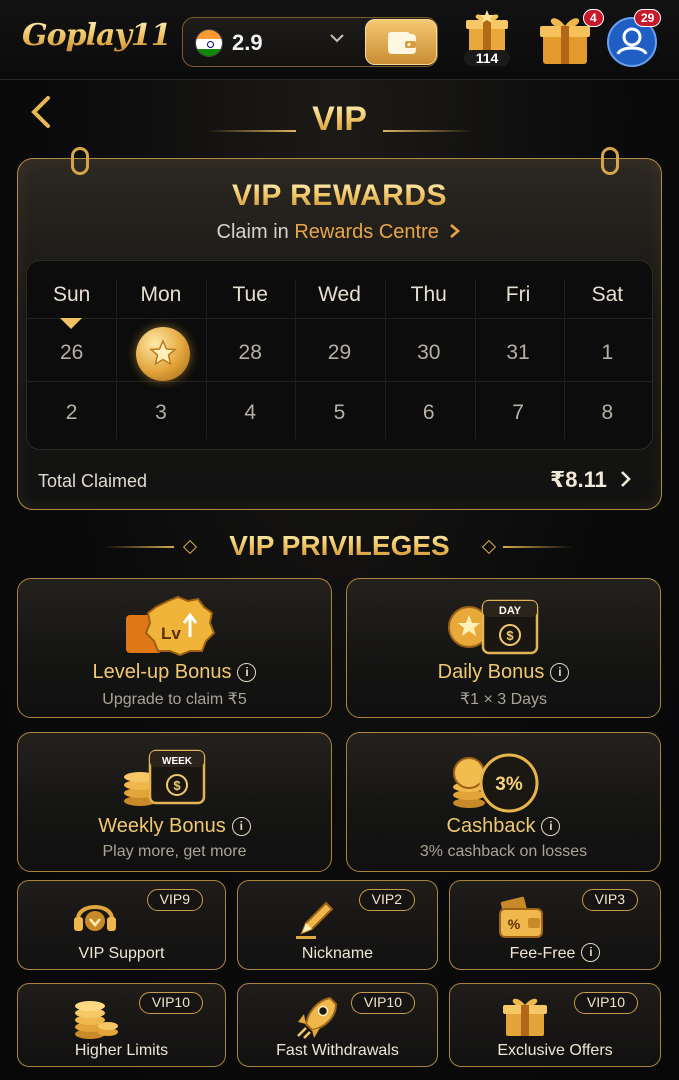  I want to click on section-divider-right, so click(538, 547).